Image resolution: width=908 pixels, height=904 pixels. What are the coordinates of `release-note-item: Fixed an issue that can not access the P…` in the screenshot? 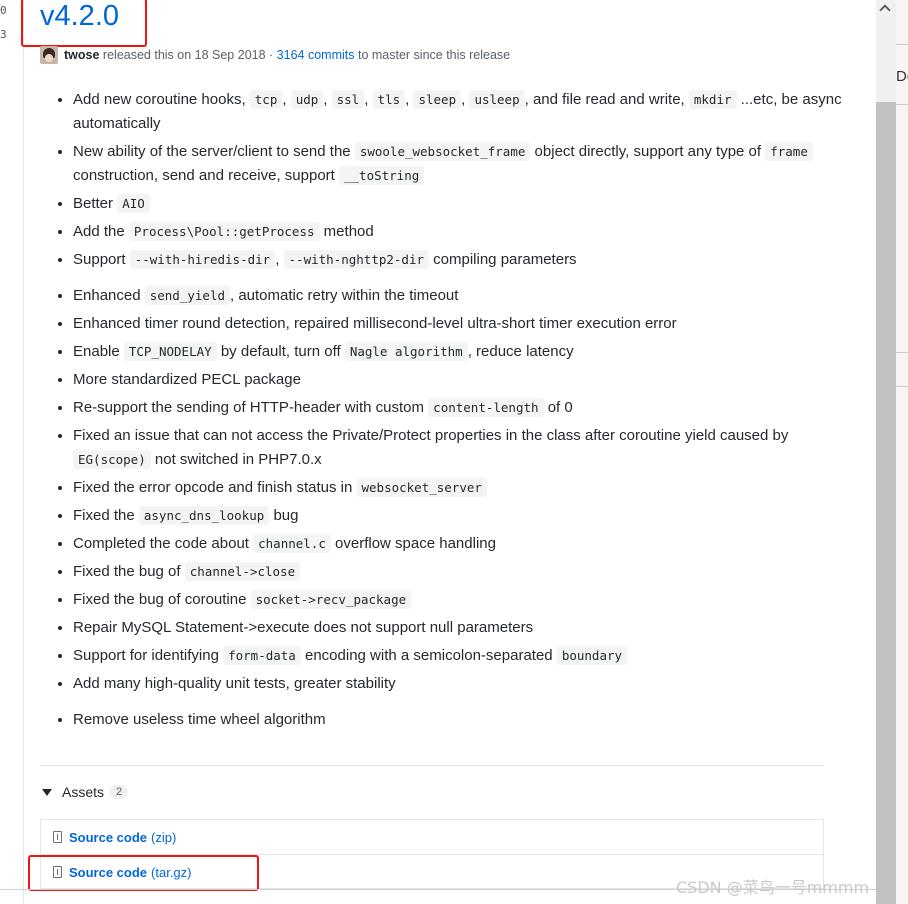 It's located at (463, 448).